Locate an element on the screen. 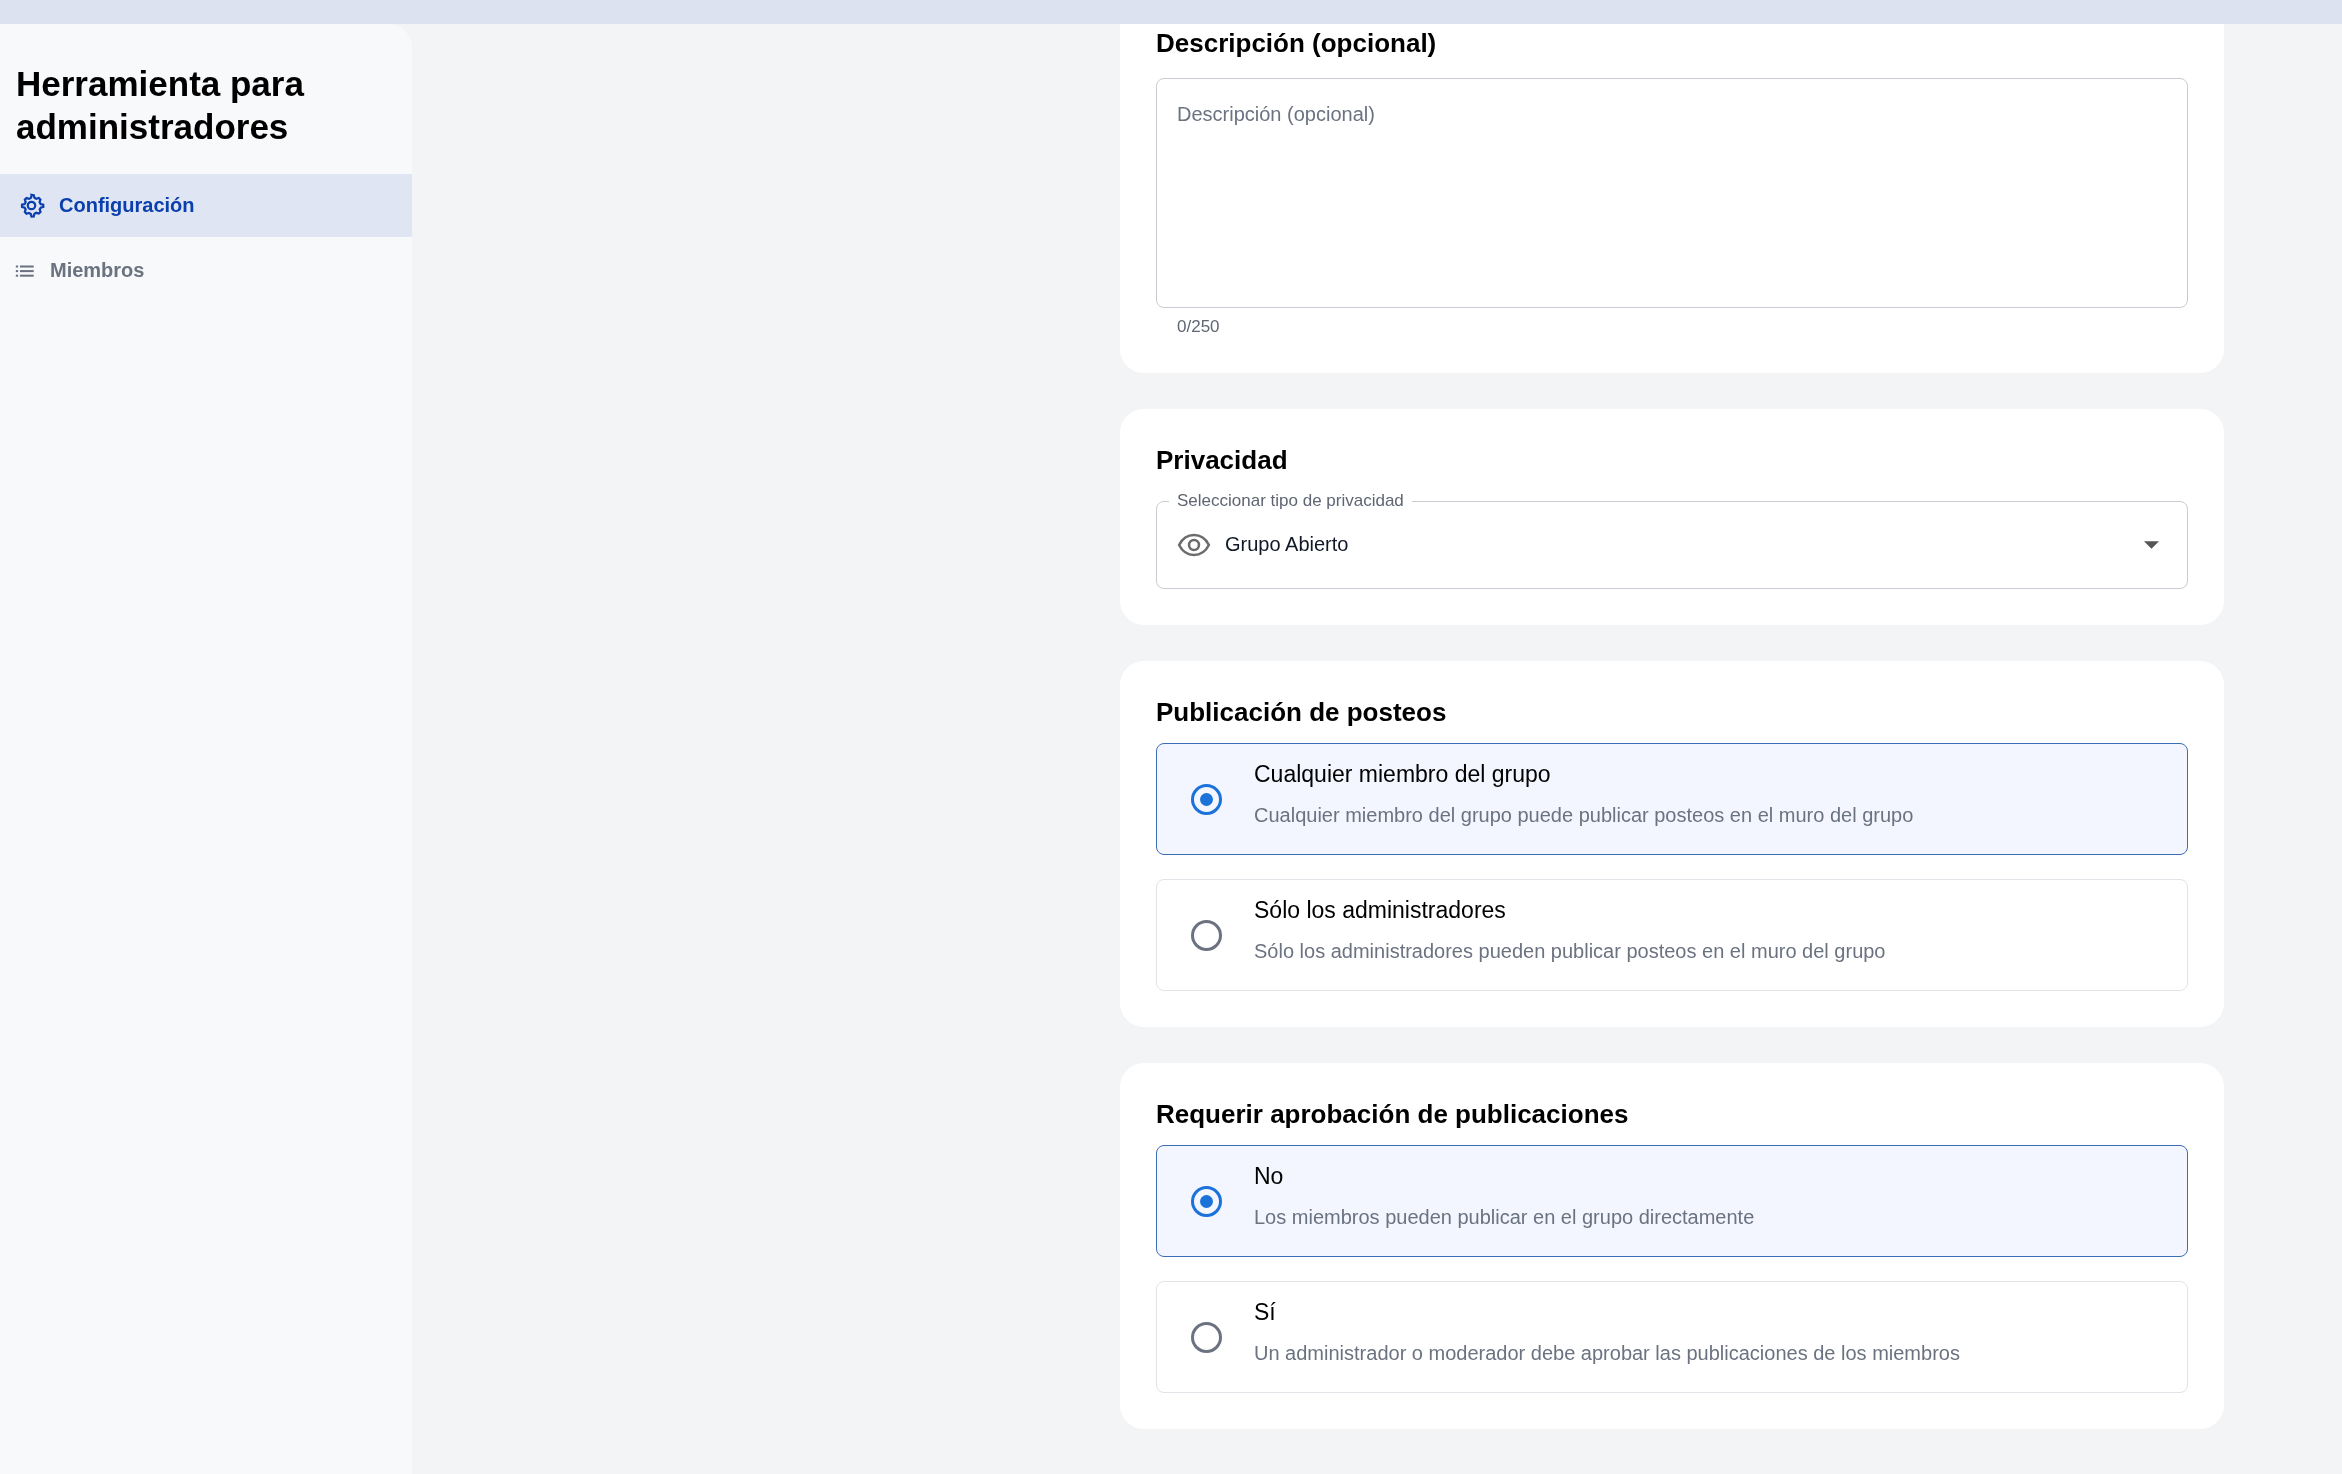 The width and height of the screenshot is (2342, 1474). character-counter: 0/250 is located at coordinates (1199, 327).